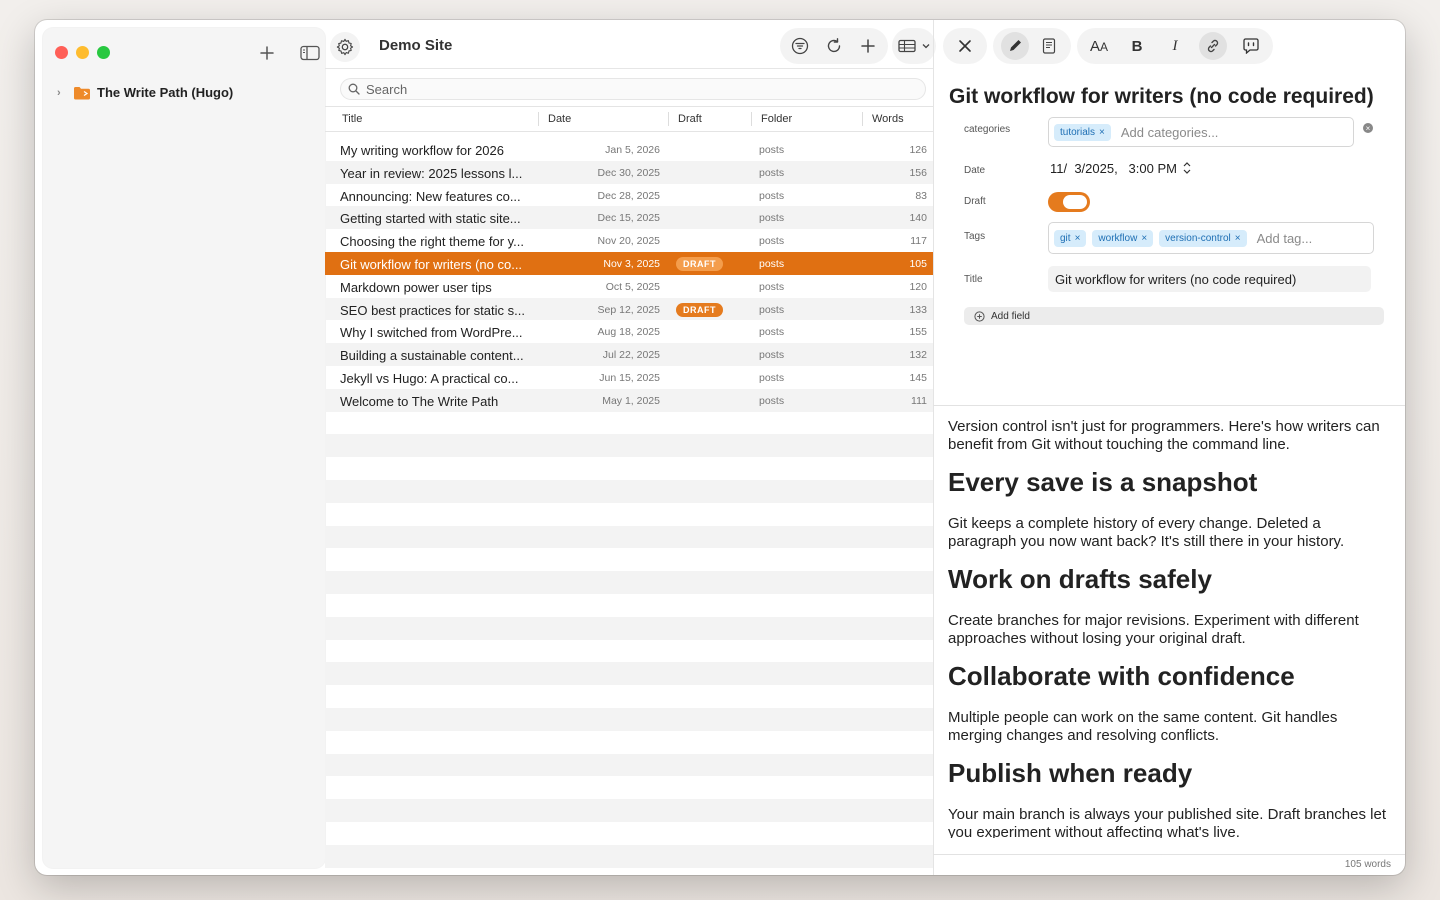  I want to click on filter-icon, so click(800, 46).